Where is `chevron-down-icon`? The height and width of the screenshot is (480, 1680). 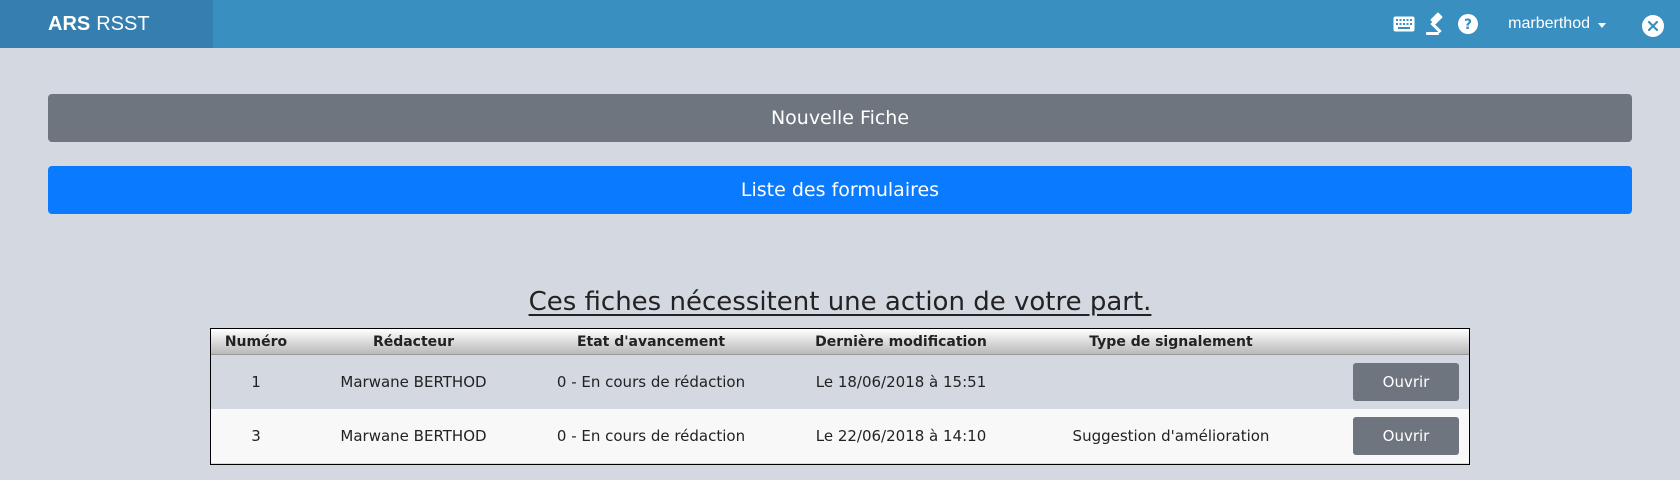 chevron-down-icon is located at coordinates (1602, 25).